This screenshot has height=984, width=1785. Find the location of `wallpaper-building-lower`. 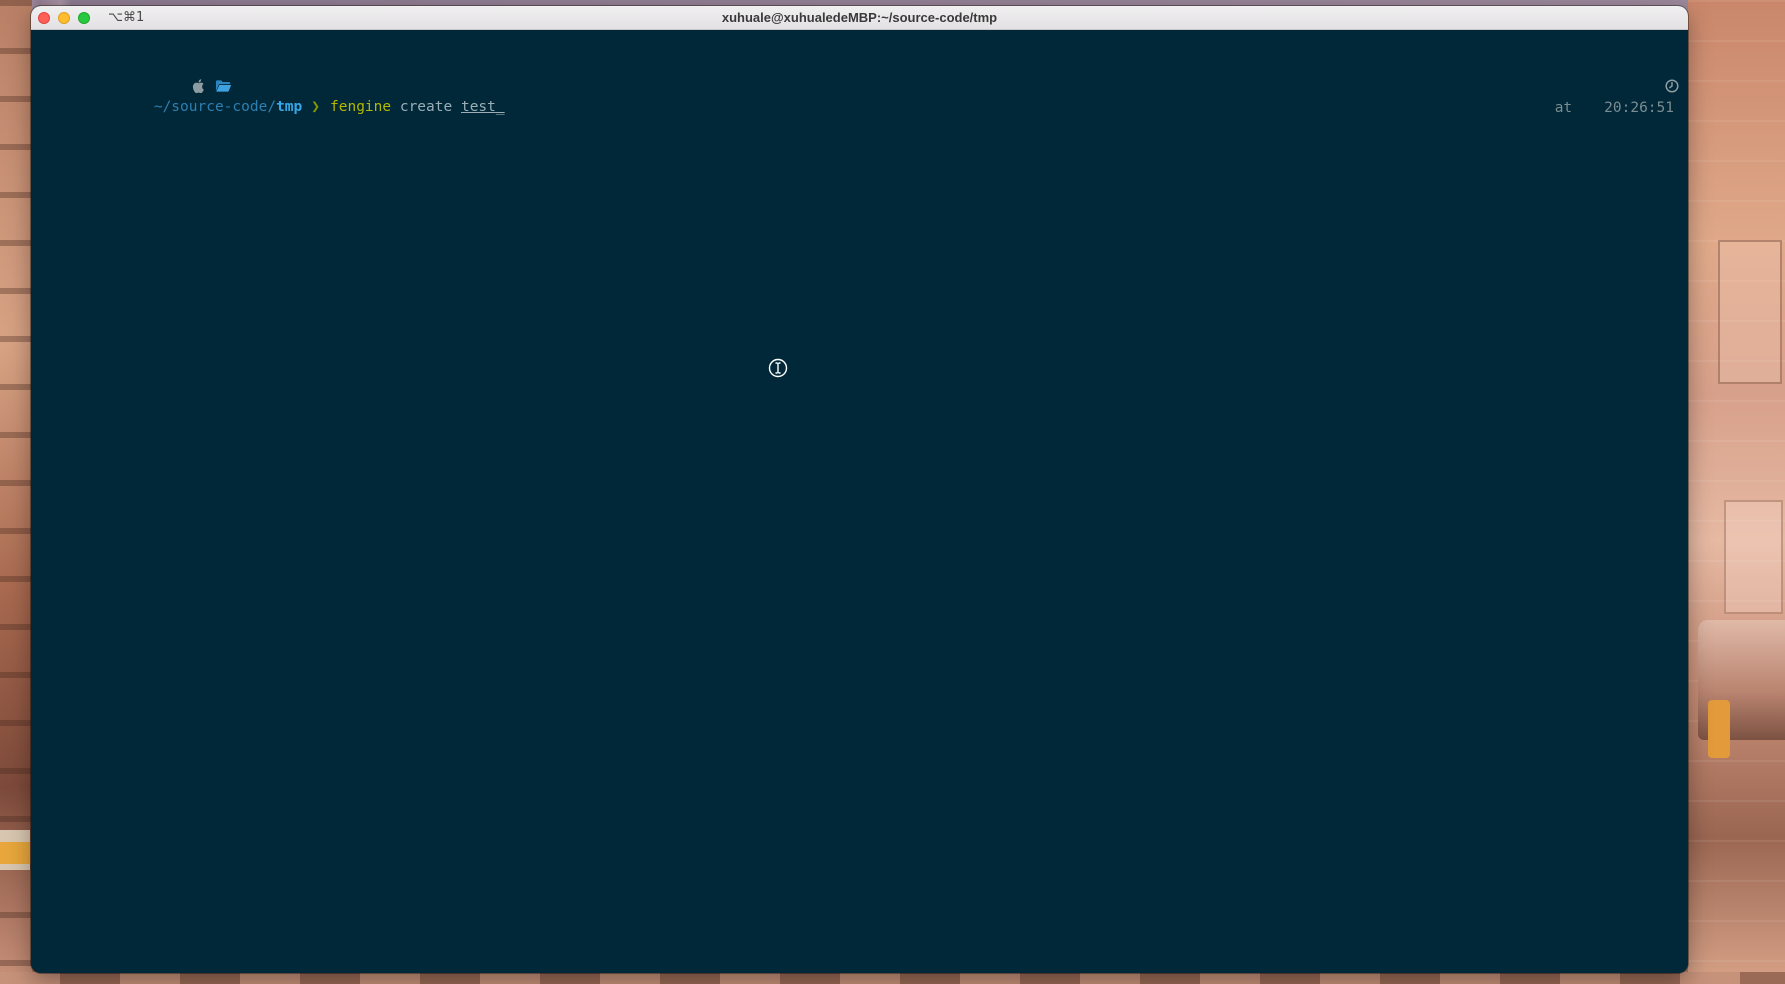

wallpaper-building-lower is located at coordinates (1753, 557).